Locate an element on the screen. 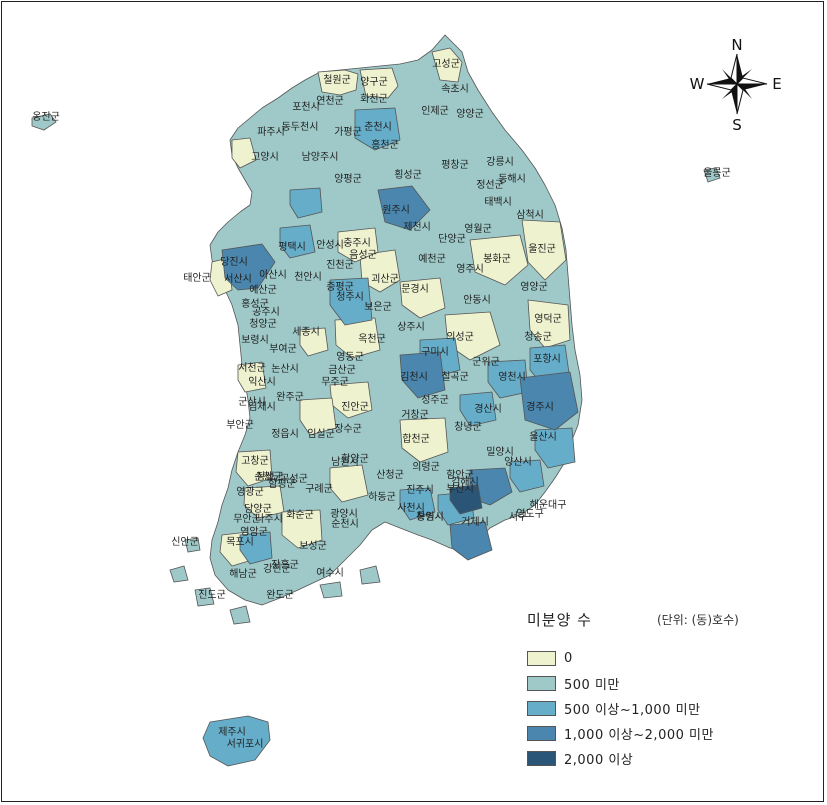 This screenshot has width=827, height=805. region-label: 경산시 is located at coordinates (488, 408).